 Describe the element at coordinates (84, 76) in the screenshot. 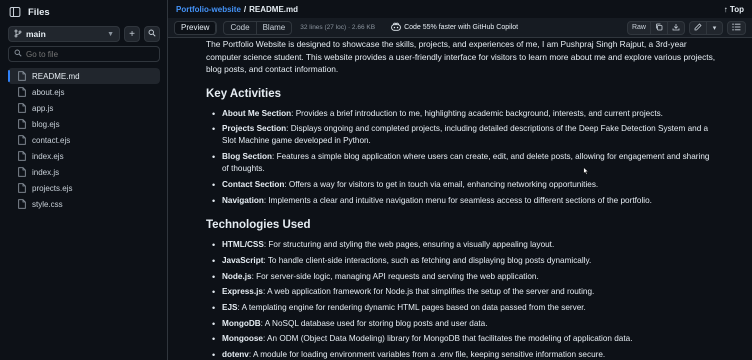

I see `file-item: README.md` at that location.